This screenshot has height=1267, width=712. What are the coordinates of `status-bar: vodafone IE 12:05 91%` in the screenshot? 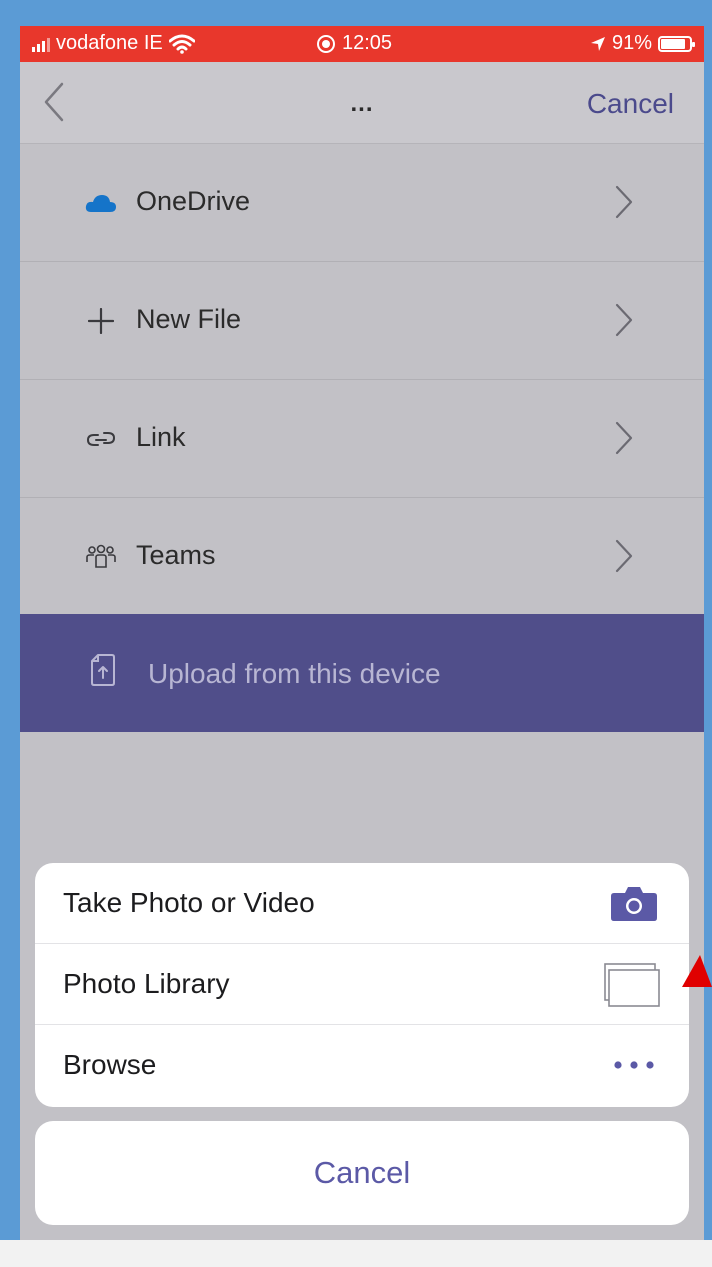 It's located at (362, 44).